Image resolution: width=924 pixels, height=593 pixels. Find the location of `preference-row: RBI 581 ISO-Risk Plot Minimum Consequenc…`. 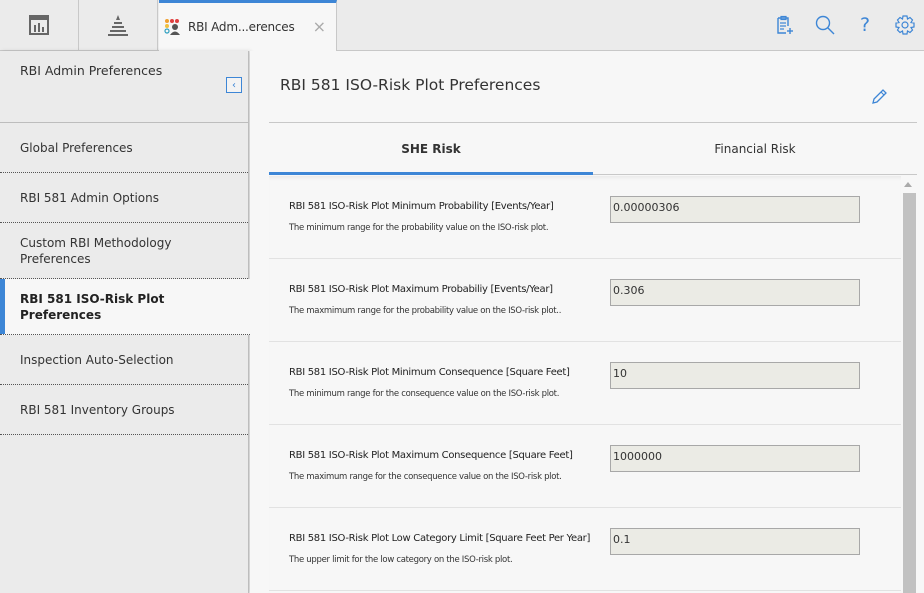

preference-row: RBI 581 ISO-Risk Plot Minimum Consequenc… is located at coordinates (585, 383).